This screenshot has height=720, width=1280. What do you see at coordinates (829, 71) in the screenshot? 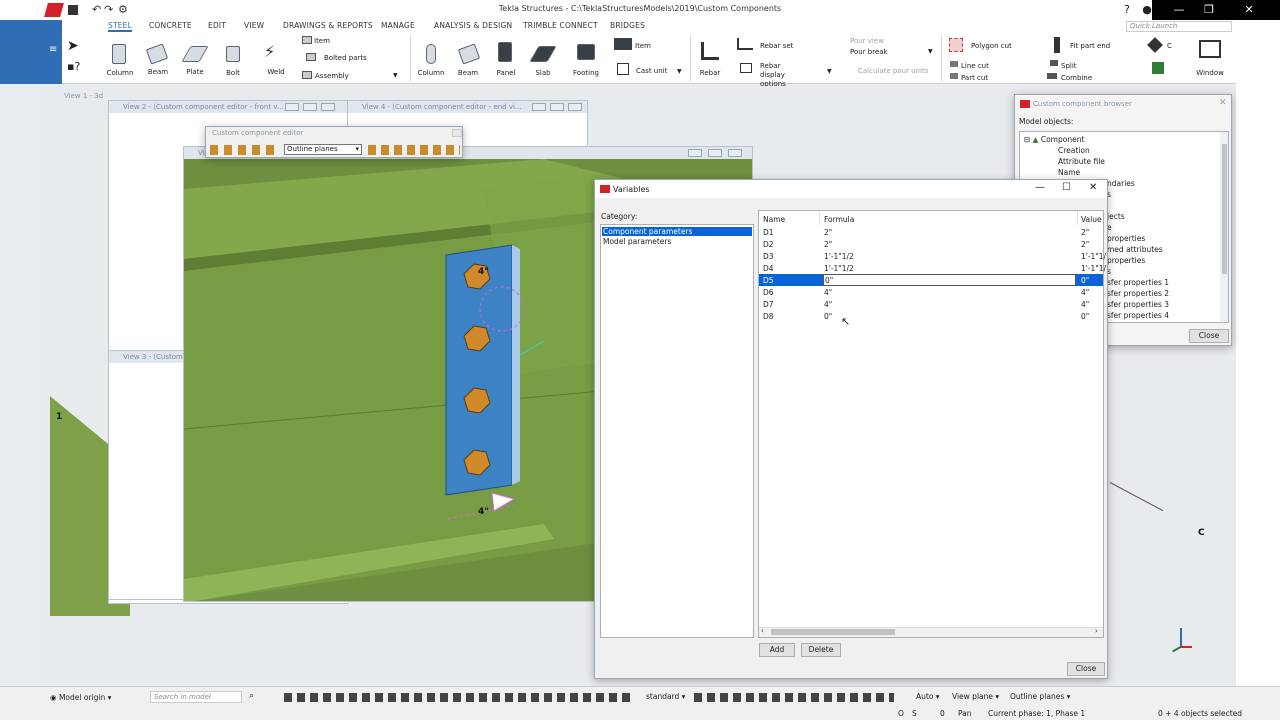
I see `rebar-display-dropdown-icon: ▼` at bounding box center [829, 71].